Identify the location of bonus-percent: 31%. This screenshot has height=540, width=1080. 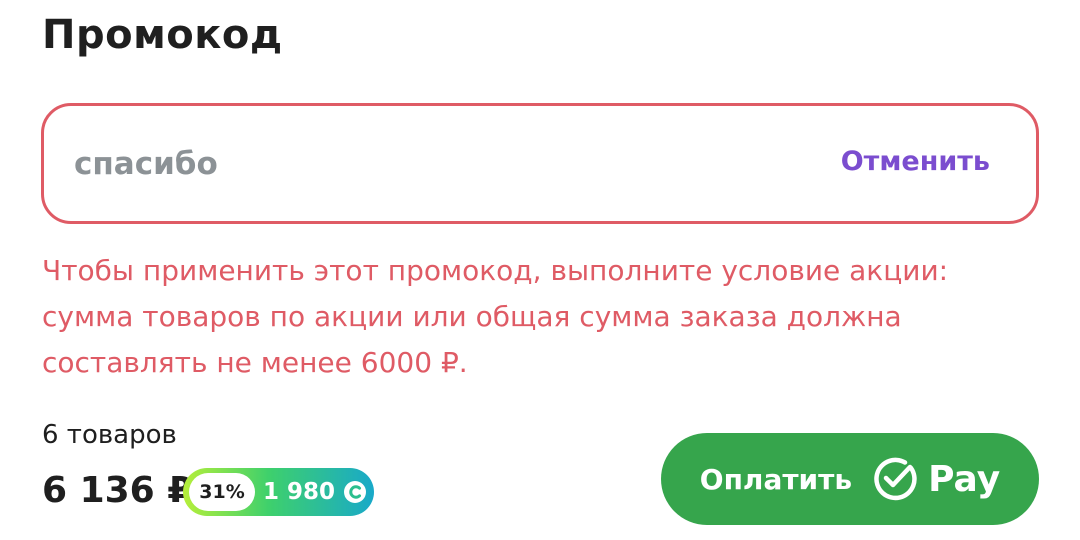
(222, 492).